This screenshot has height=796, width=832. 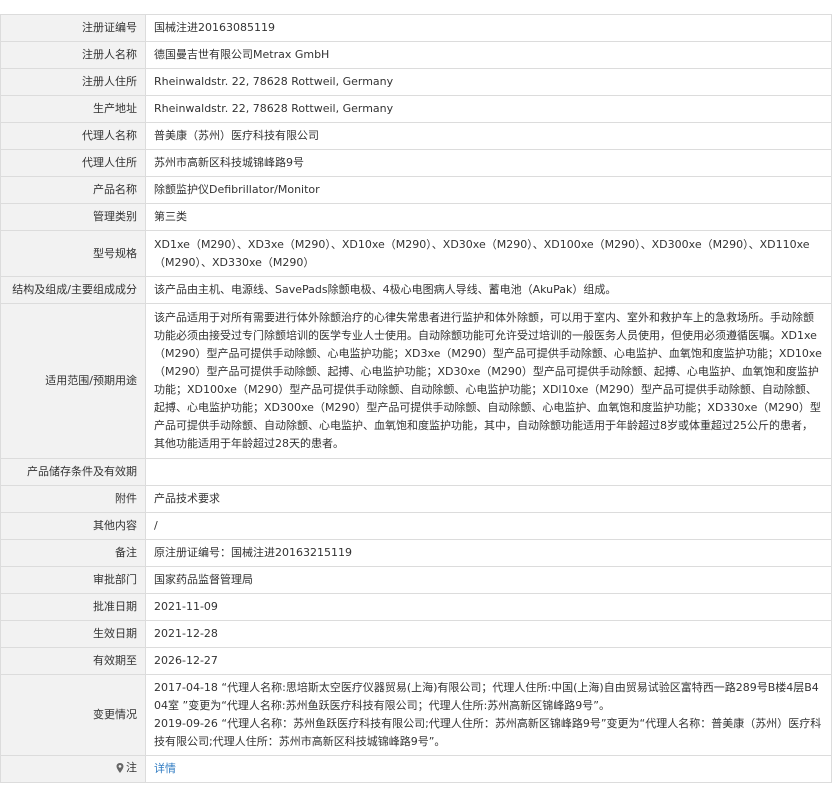 What do you see at coordinates (73, 381) in the screenshot?
I see `row-label: 适用范围/预期用途` at bounding box center [73, 381].